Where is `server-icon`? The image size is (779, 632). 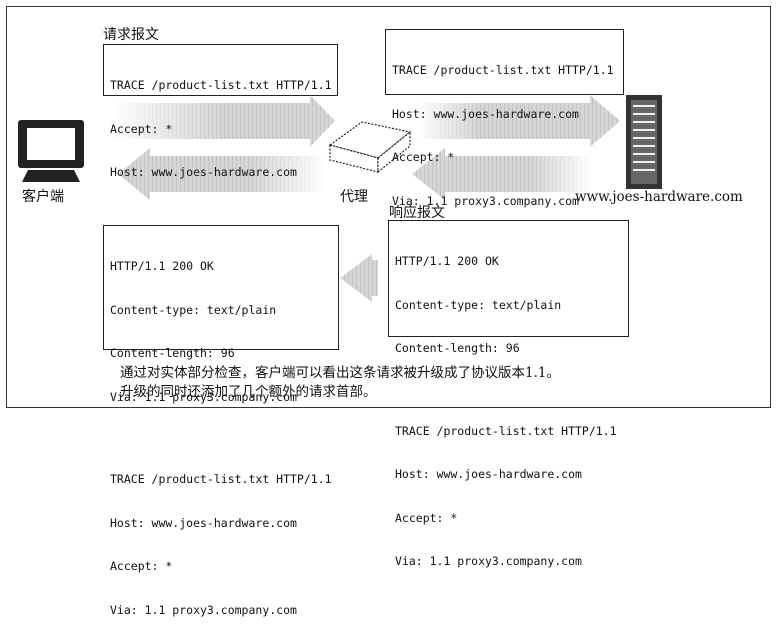
server-icon is located at coordinates (644, 142).